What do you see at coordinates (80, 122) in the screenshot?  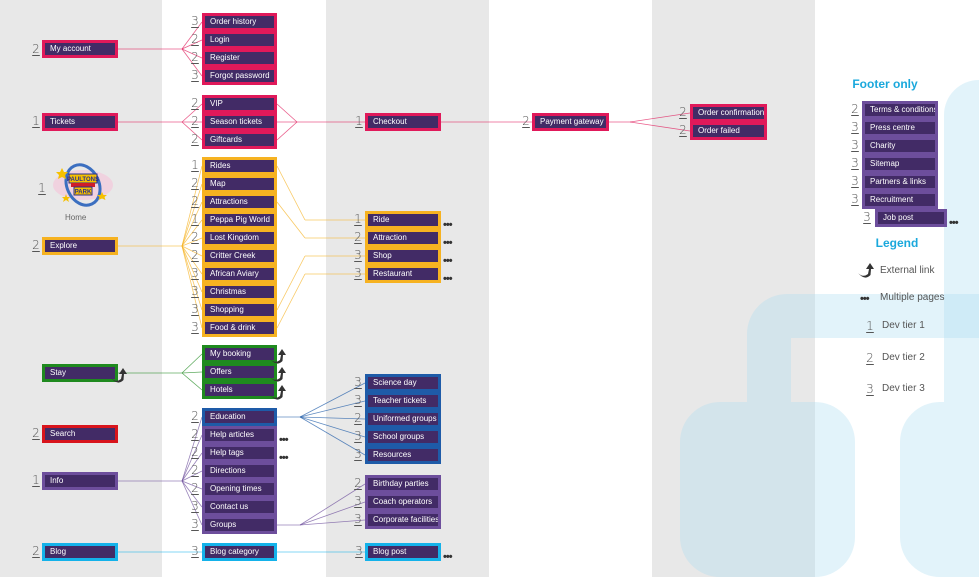 I see `node-tickets: Tickets` at bounding box center [80, 122].